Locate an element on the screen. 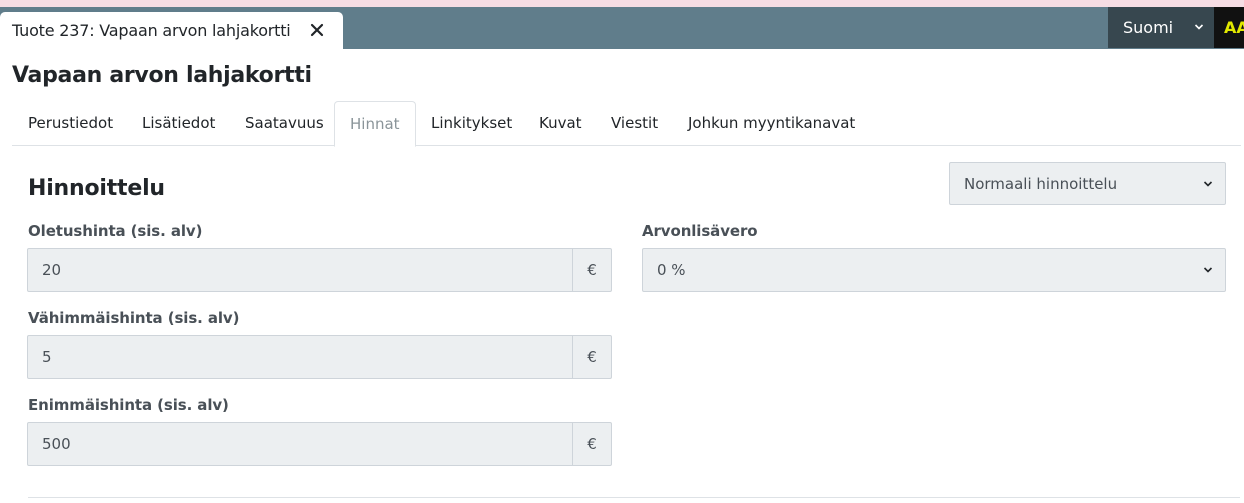  language-label: Suomi is located at coordinates (1148, 27).